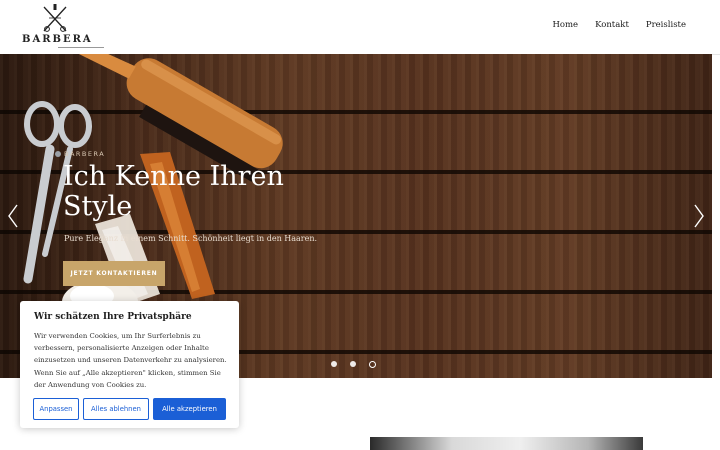  What do you see at coordinates (113, 317) in the screenshot?
I see `cookie-title: Wir schätzen Ihre Privatsphäre` at bounding box center [113, 317].